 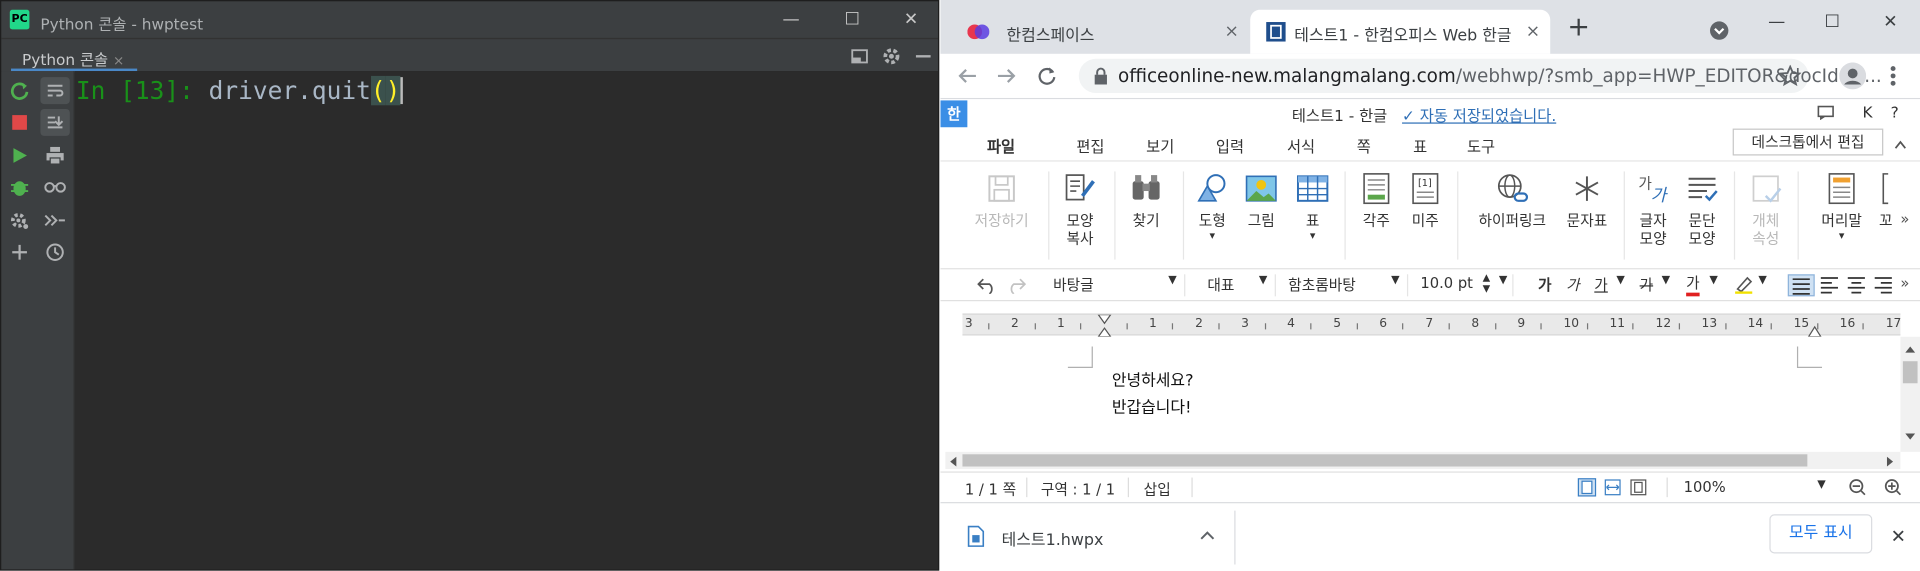 I want to click on menu-view: 보기, so click(x=1160, y=144).